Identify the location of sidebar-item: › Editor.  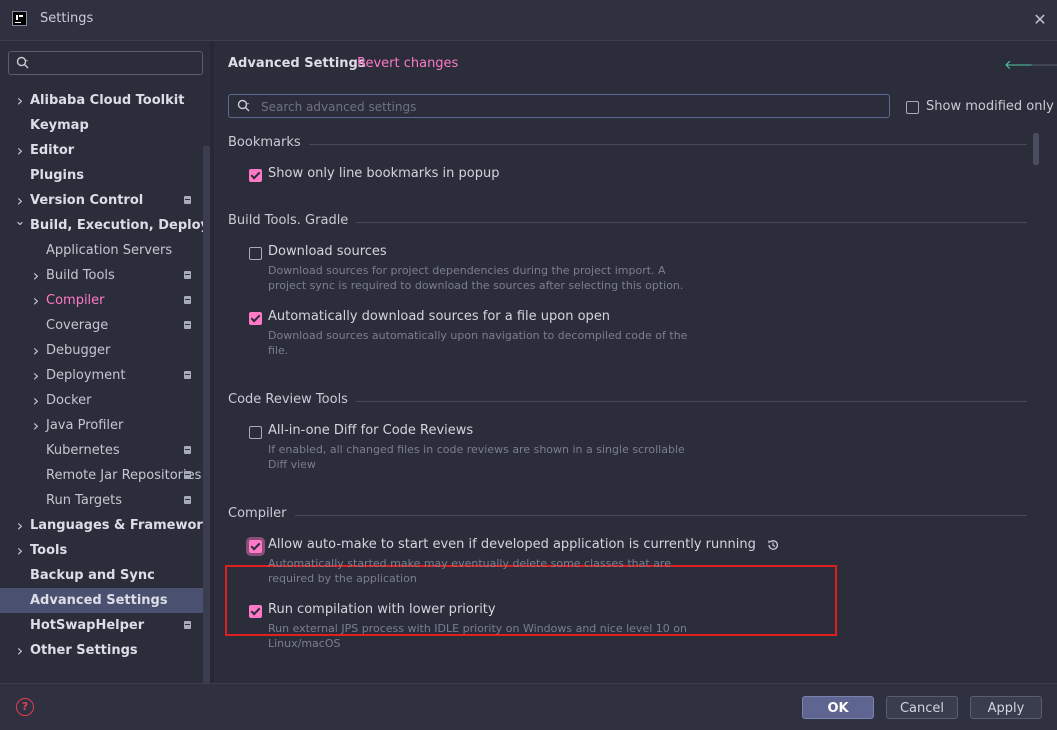
(105, 150).